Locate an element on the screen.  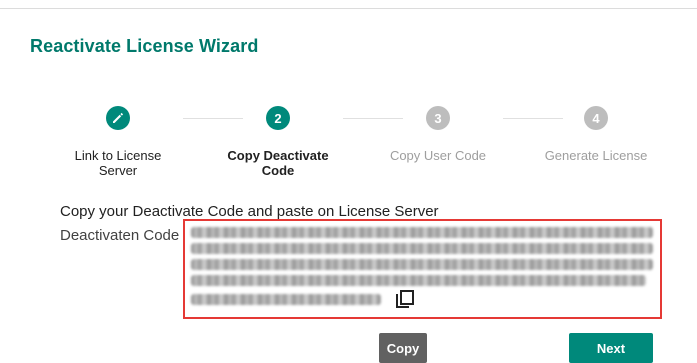
step-4-indicator: 4 is located at coordinates (596, 118).